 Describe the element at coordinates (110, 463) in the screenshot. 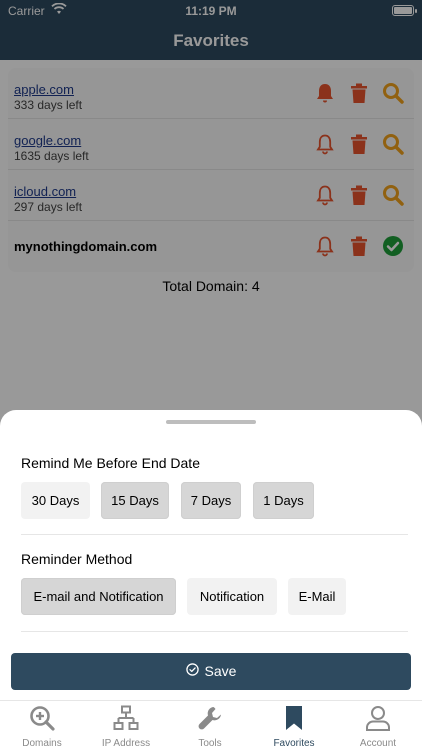

I see `remind-section-title: Remind Me Before End Date` at that location.